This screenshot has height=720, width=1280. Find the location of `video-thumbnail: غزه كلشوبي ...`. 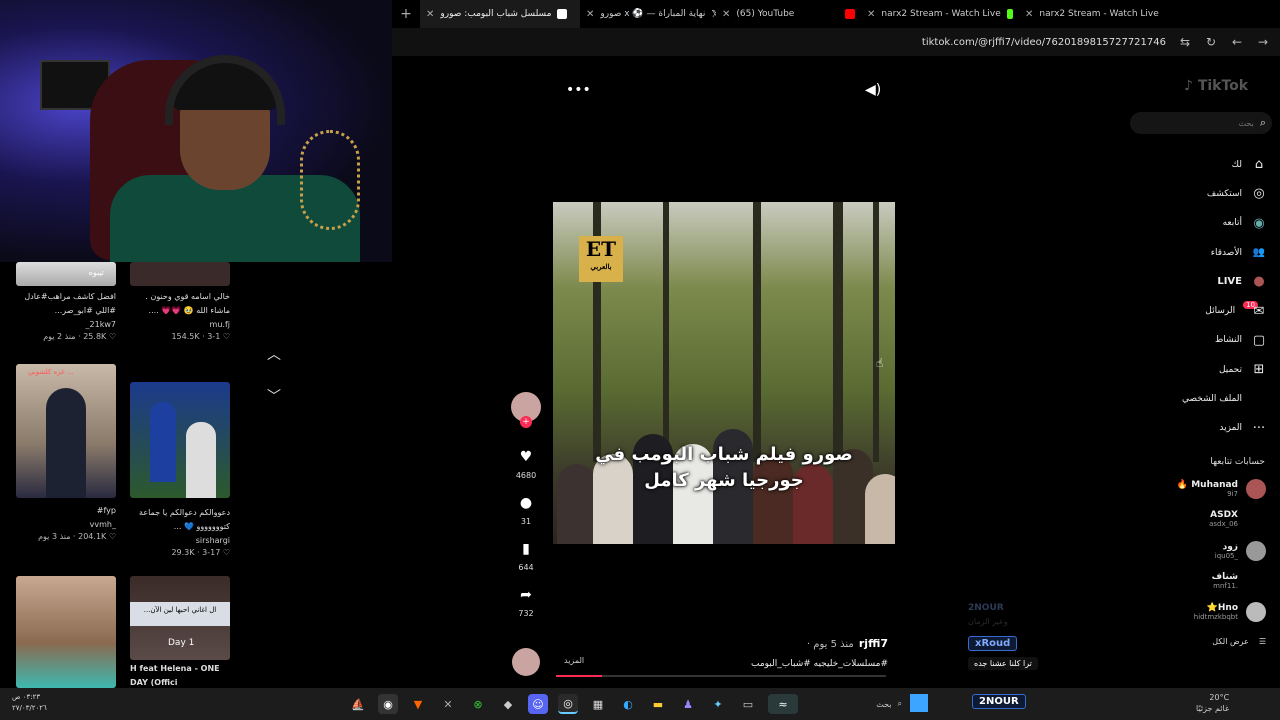

video-thumbnail: غزه كلشوبي ... is located at coordinates (66, 431).